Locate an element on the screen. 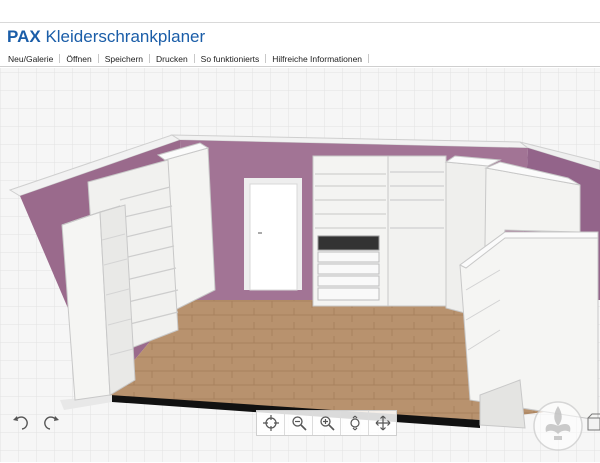 Image resolution: width=600 pixels, height=463 pixels. zoom-out-button is located at coordinates (299, 423).